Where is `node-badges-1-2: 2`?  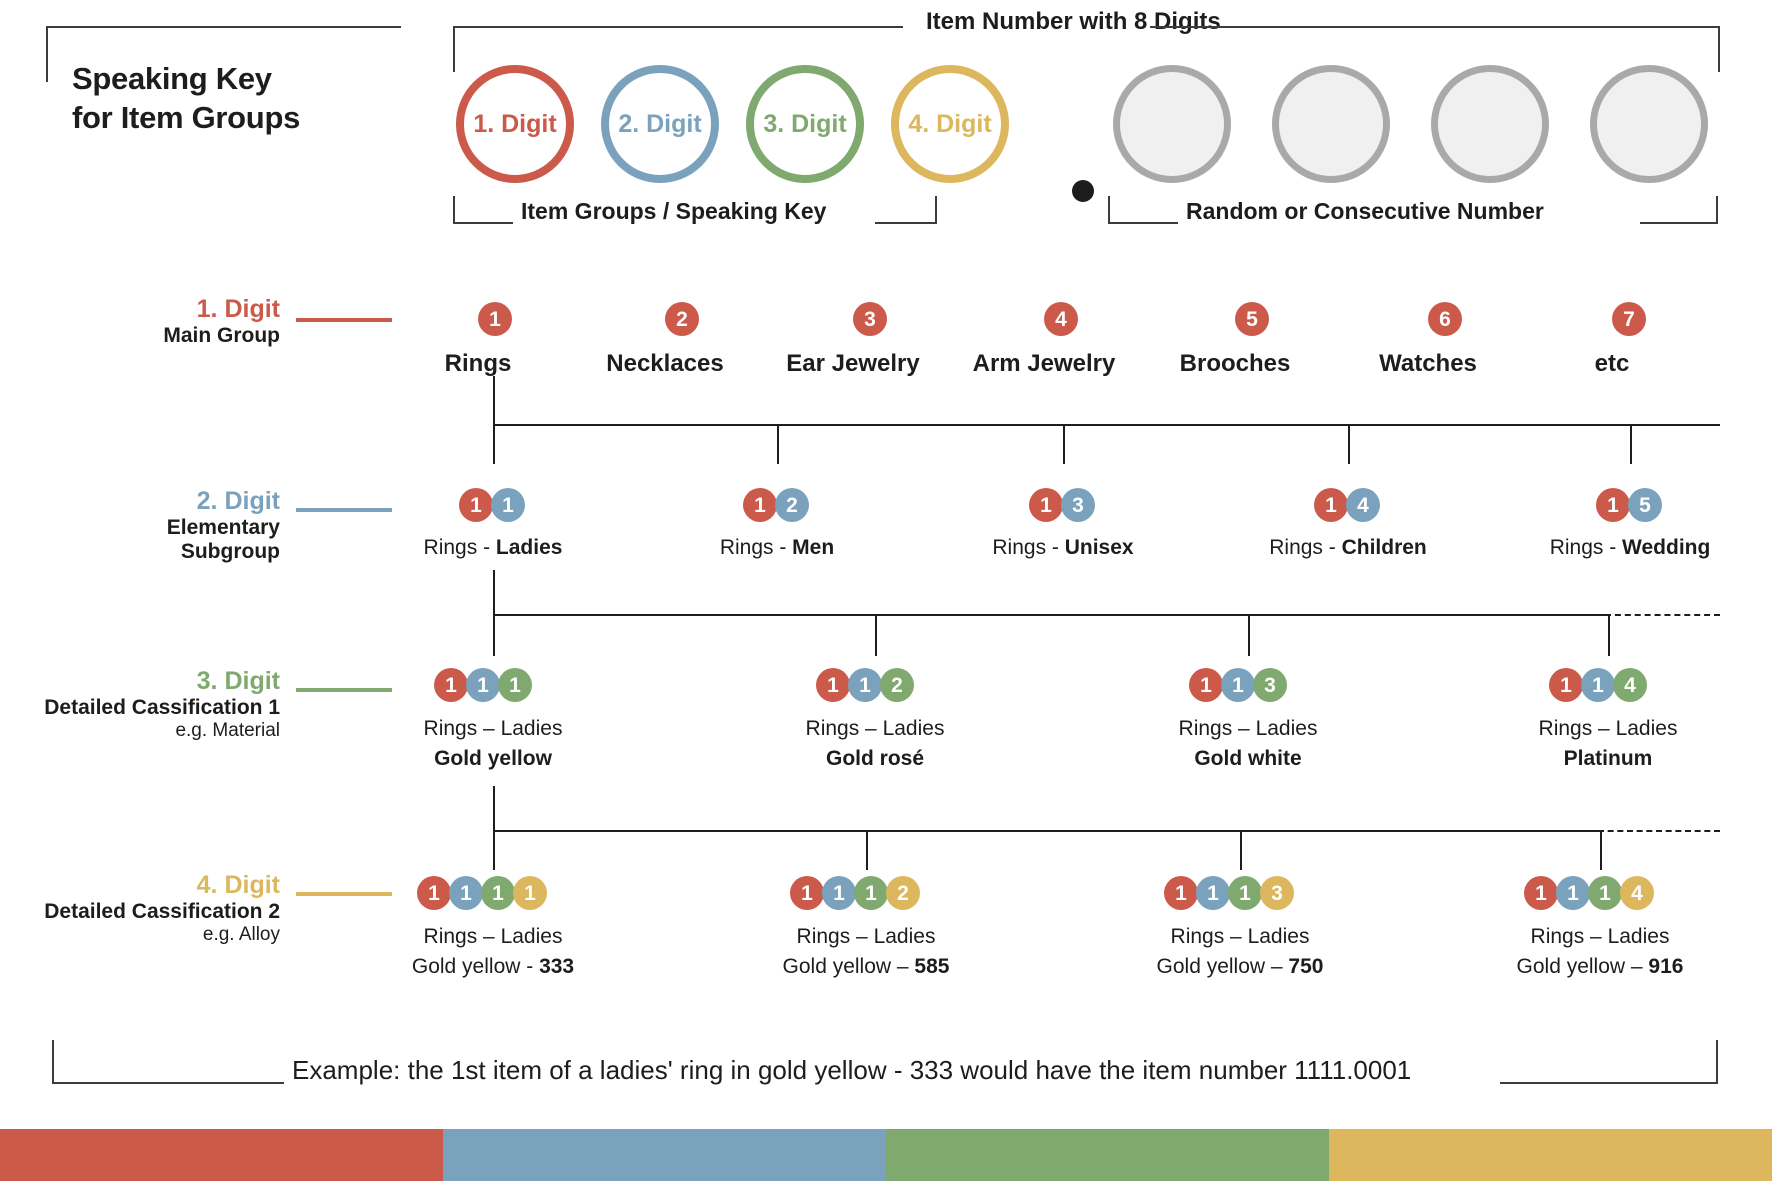 node-badges-1-2: 2 is located at coordinates (682, 319).